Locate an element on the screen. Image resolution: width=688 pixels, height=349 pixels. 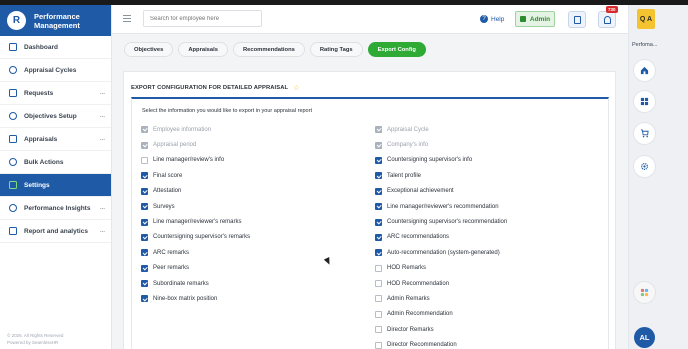
export-option: Line manager/reviewer's recommendation is located at coordinates (441, 206).